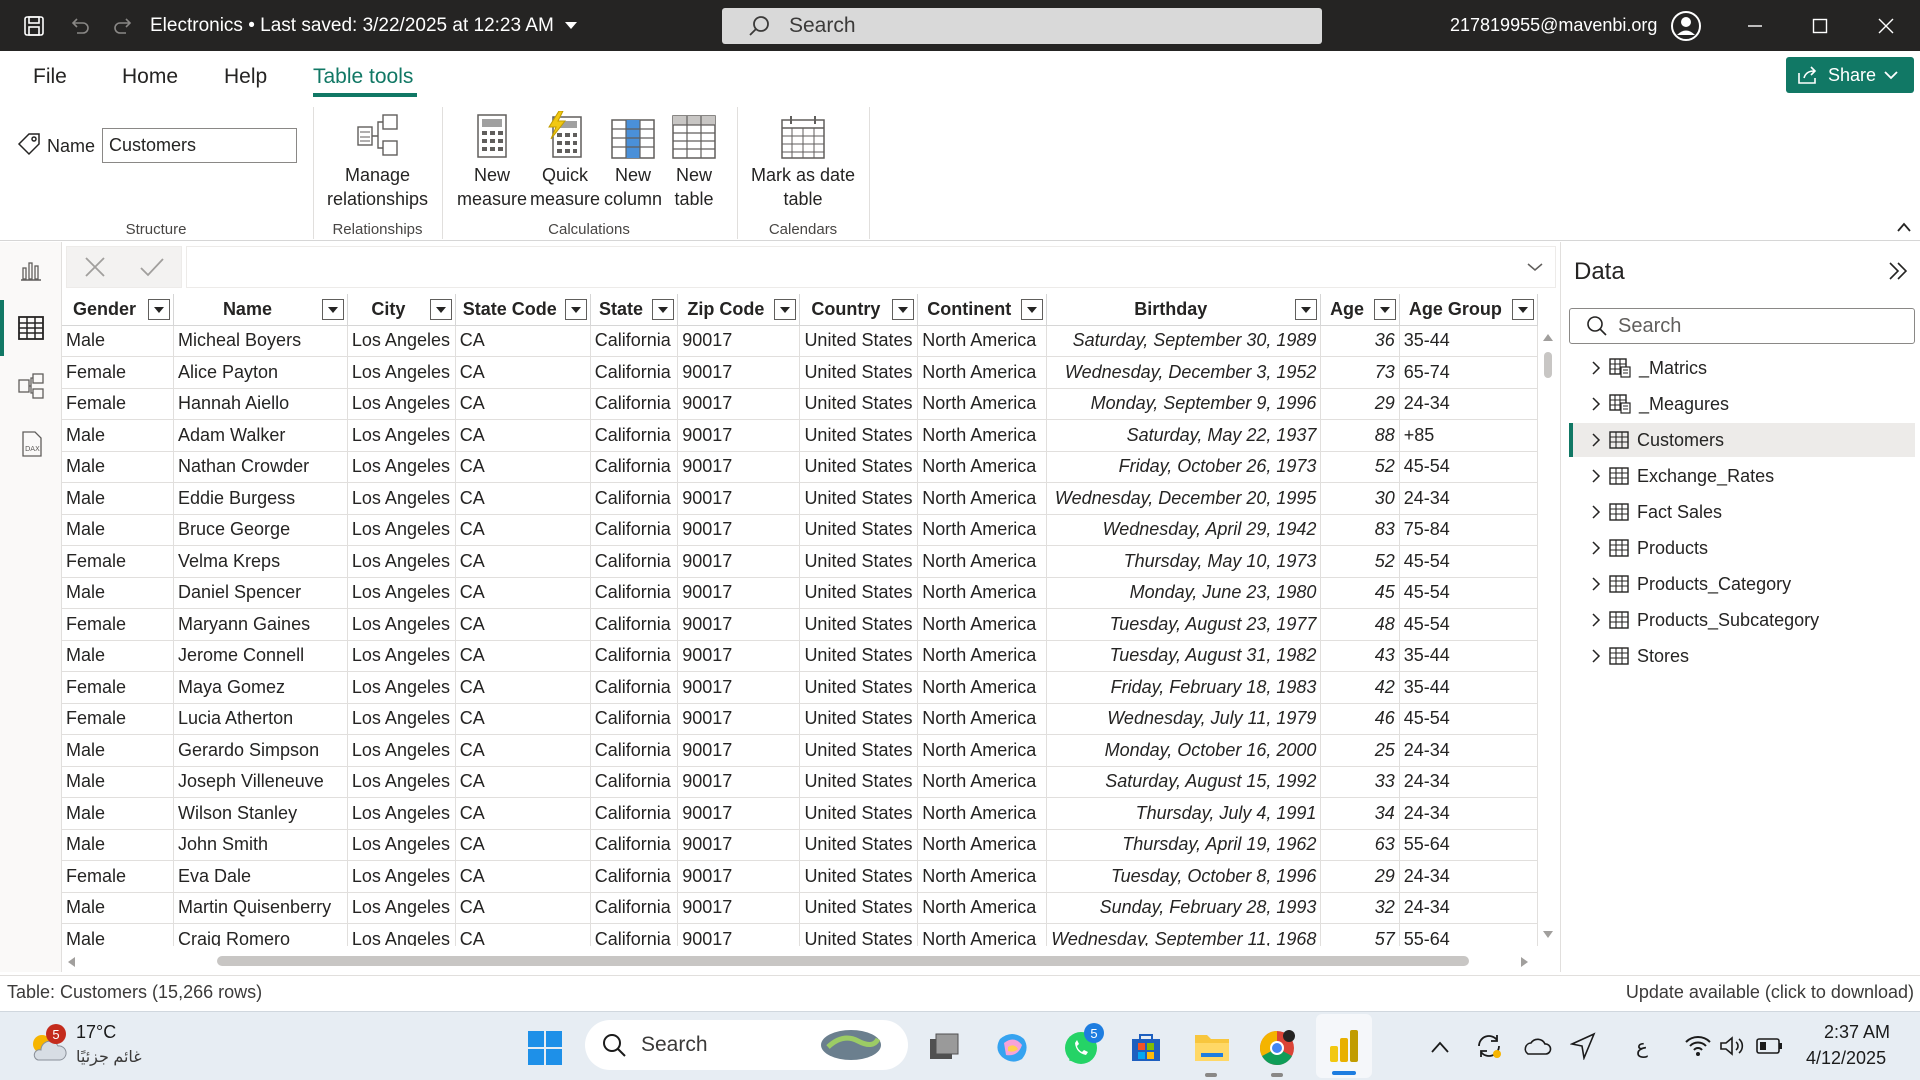  What do you see at coordinates (377, 160) in the screenshot?
I see `manage-relationships-button: Manage relationships` at bounding box center [377, 160].